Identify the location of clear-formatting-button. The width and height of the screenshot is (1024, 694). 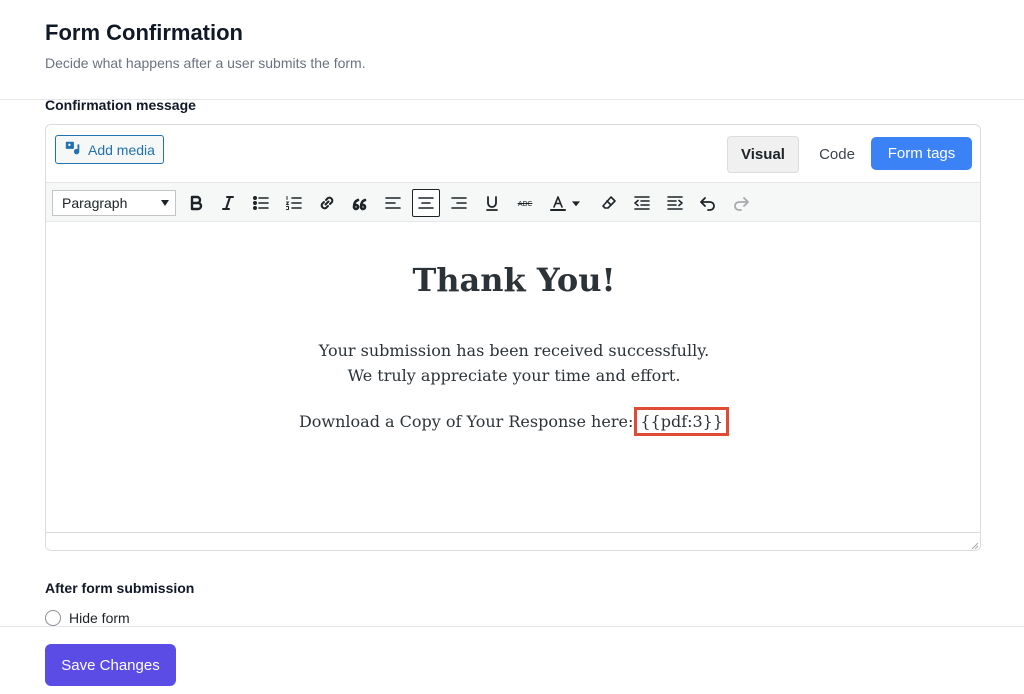
(609, 203).